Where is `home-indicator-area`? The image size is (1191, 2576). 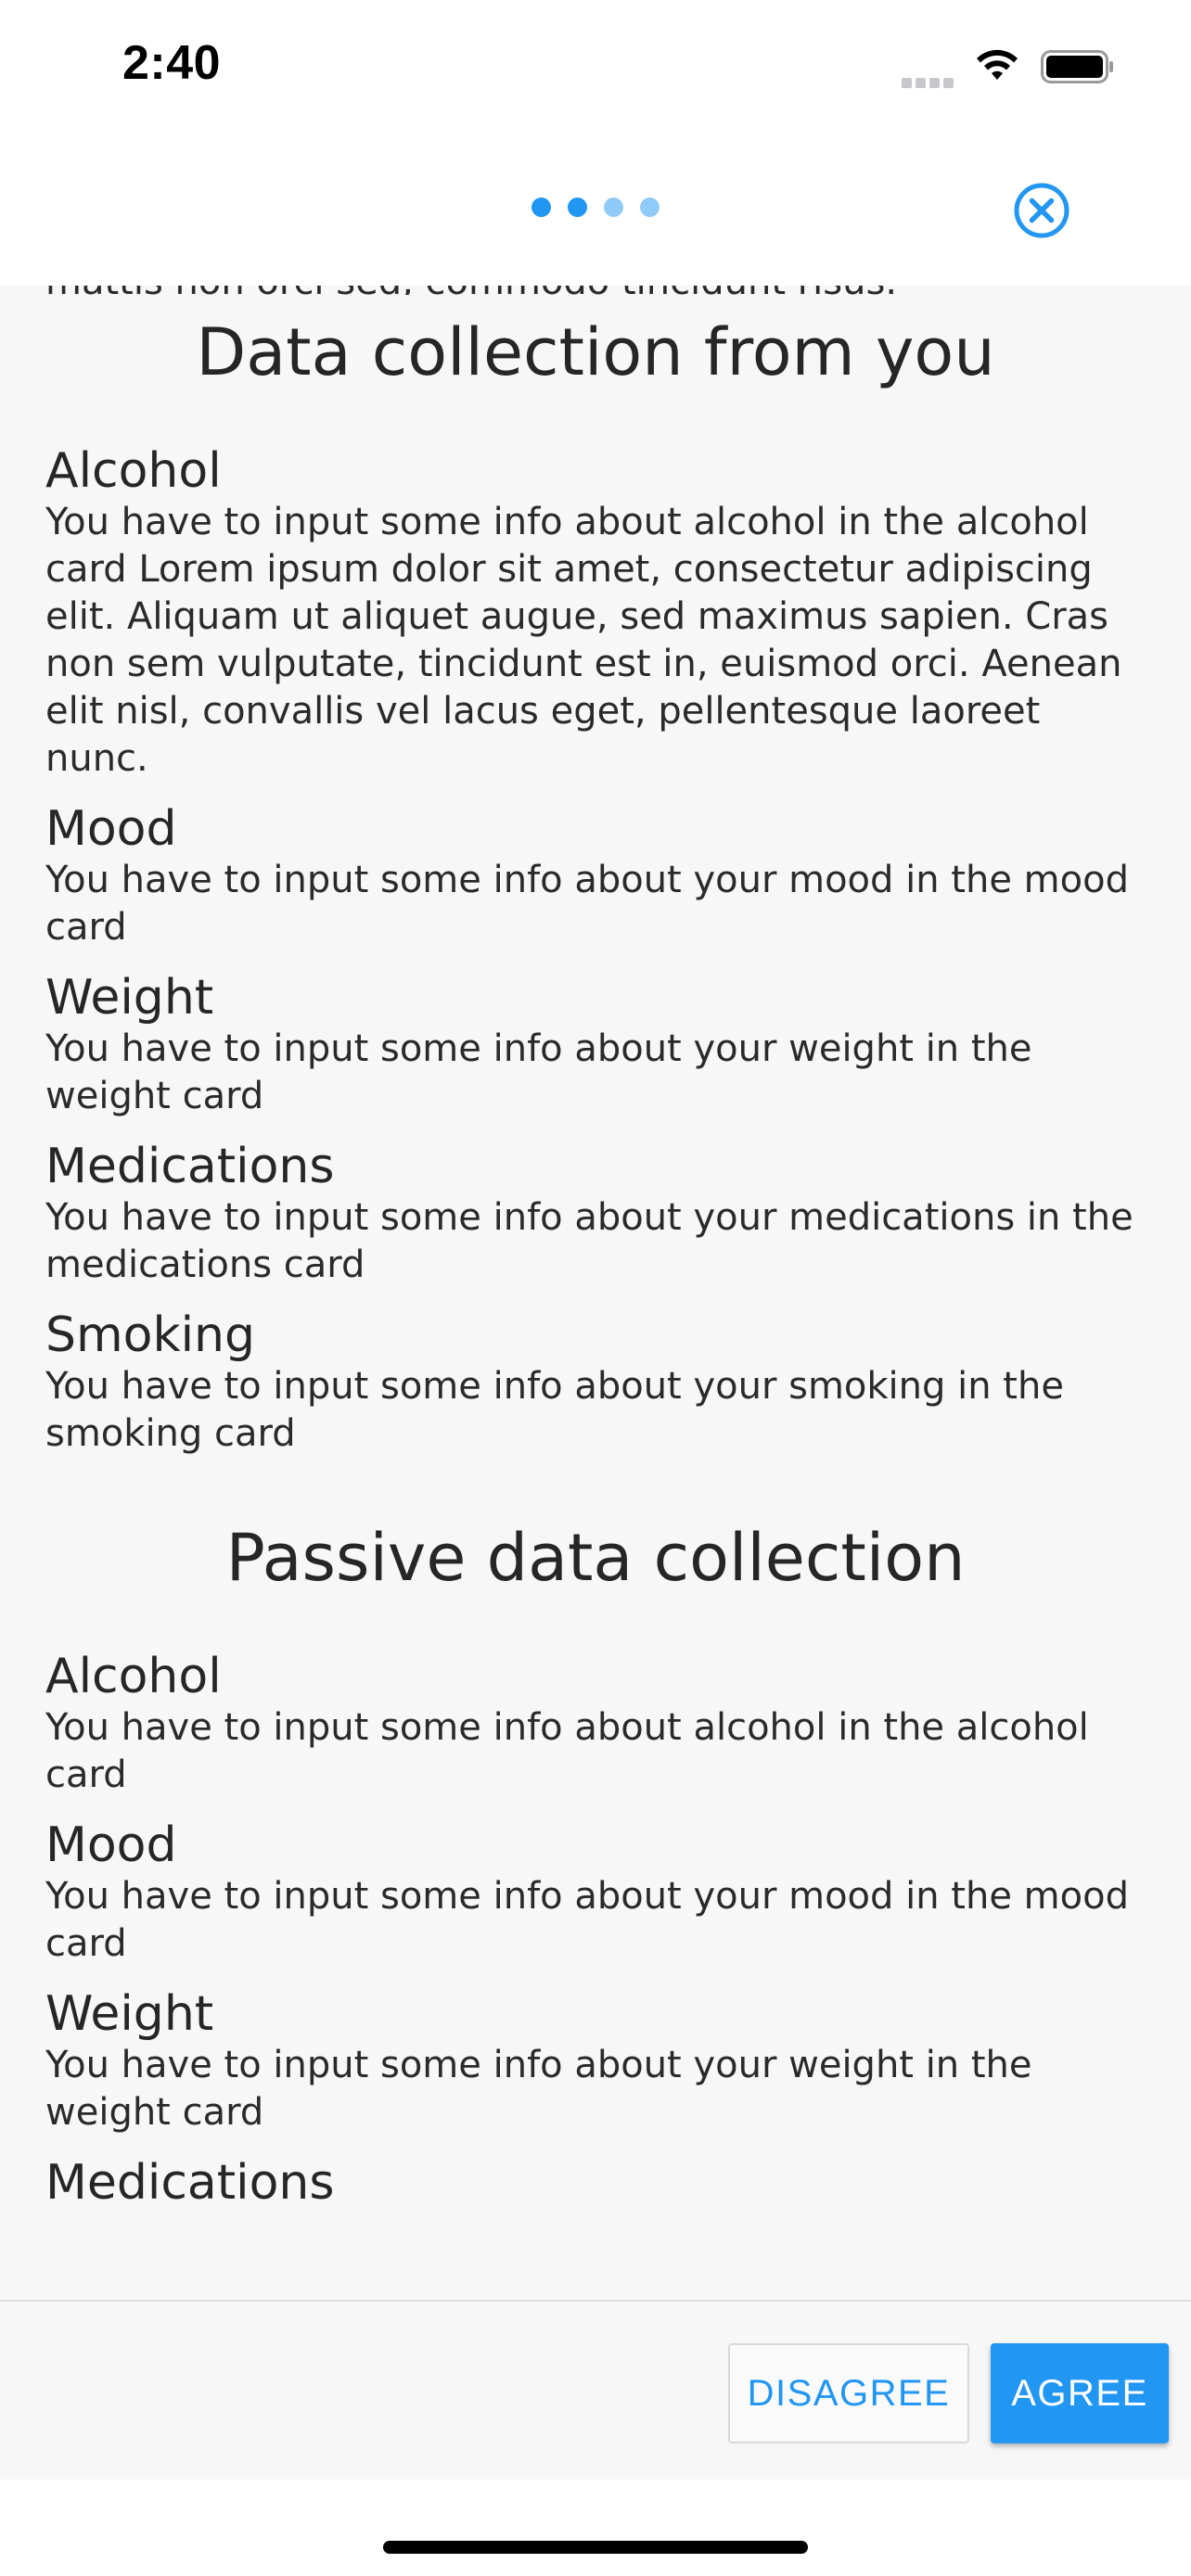 home-indicator-area is located at coordinates (595, 2528).